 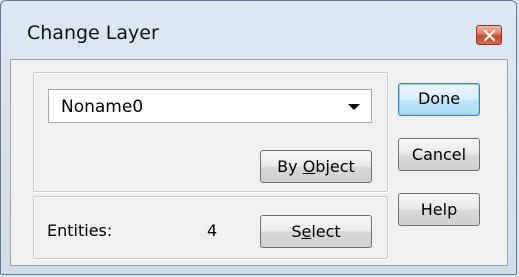 I want to click on help-button: Help, so click(x=439, y=209).